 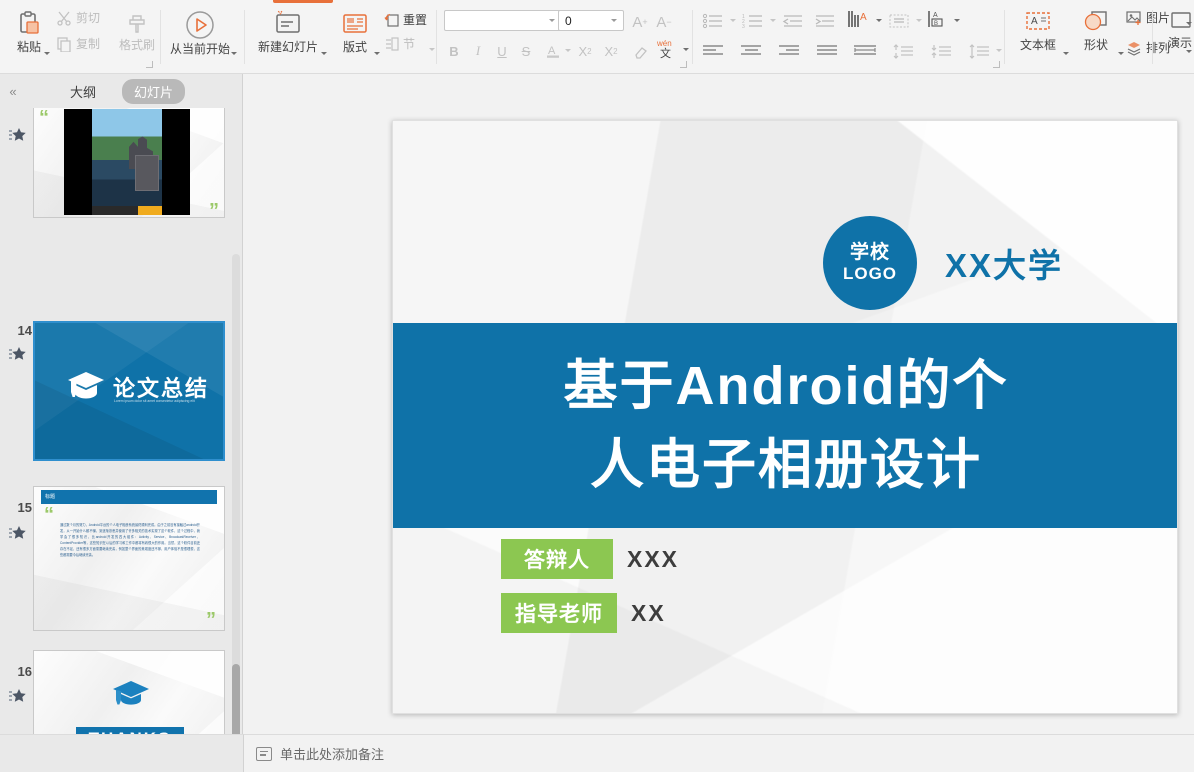 I want to click on from-current-slide-button: 从当前开始, so click(x=200, y=32).